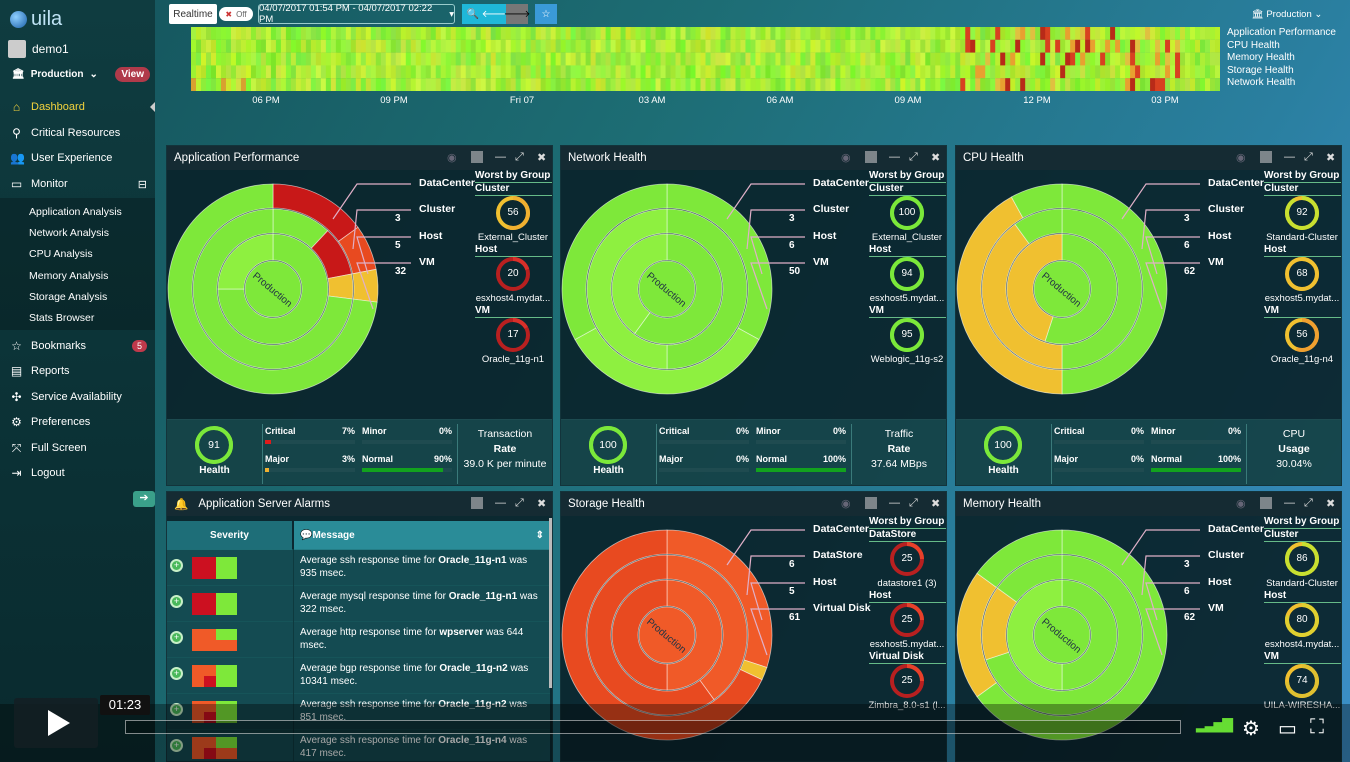 This screenshot has width=1350, height=762. Describe the element at coordinates (511, 359) in the screenshot. I see `worst-item-name: Oracle_11g-n1` at that location.